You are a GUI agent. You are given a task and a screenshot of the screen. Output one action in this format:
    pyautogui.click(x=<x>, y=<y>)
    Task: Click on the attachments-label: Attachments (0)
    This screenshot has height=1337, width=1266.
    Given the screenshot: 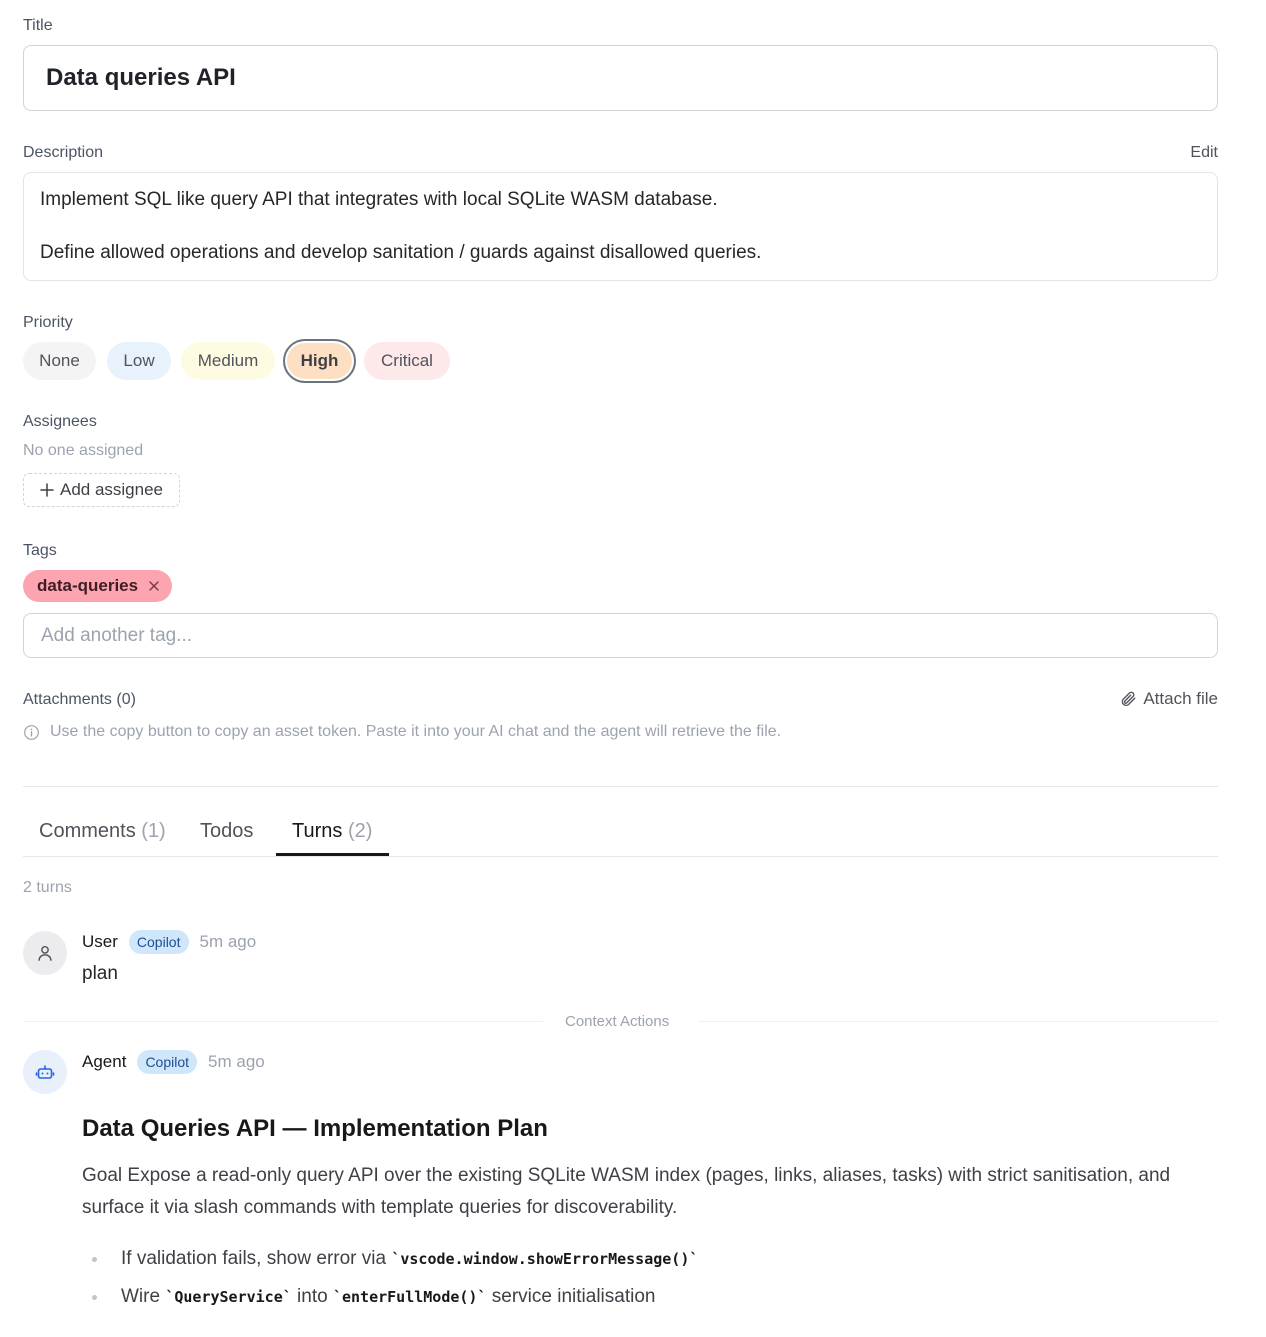 What is the action you would take?
    pyautogui.click(x=79, y=699)
    